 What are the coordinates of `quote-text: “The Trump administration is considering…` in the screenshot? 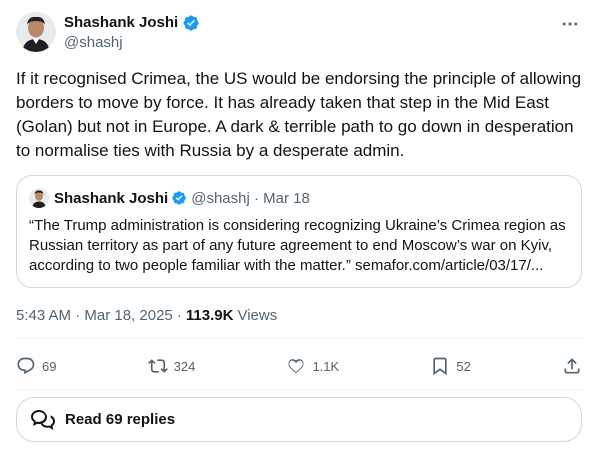 It's located at (297, 245).